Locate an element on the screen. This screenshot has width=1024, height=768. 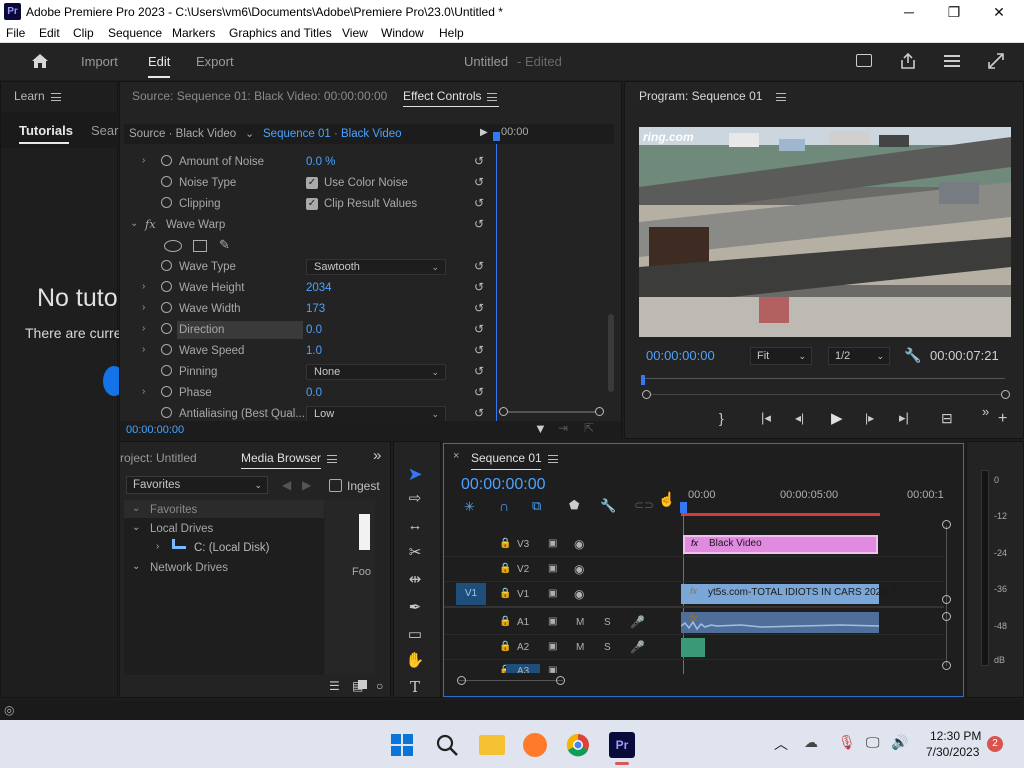
tree-local-drives: Local Drives is located at coordinates (181, 529).